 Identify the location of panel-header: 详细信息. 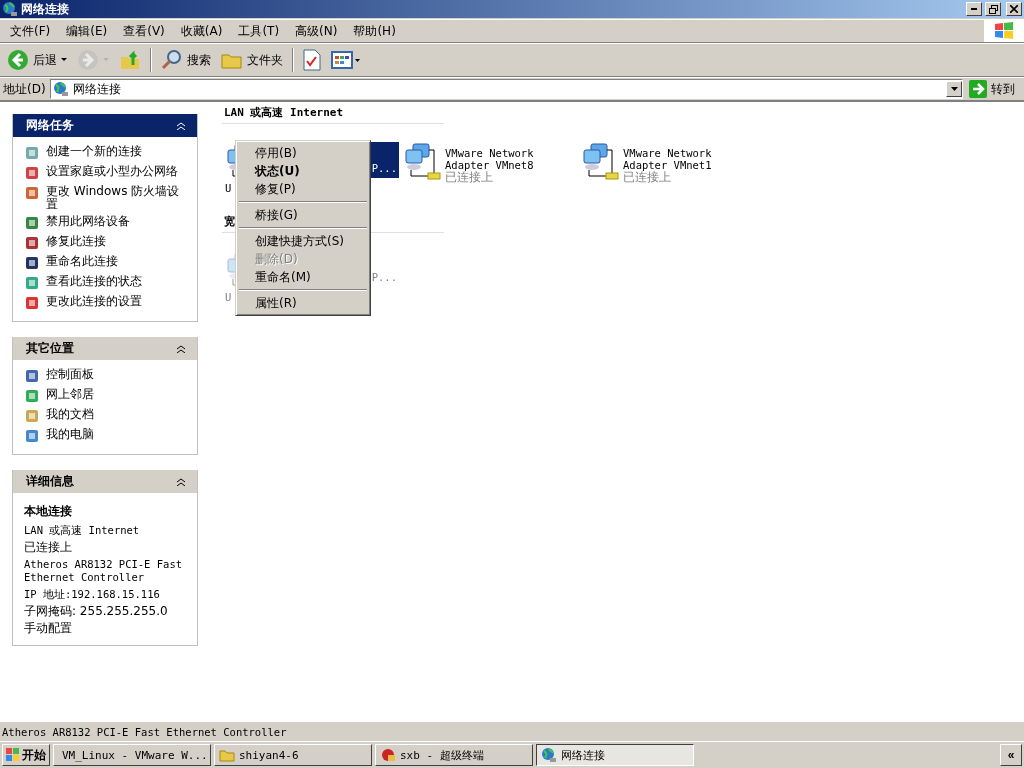
(105, 481).